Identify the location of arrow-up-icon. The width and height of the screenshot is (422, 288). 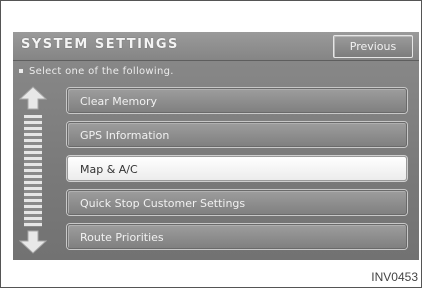
(33, 98).